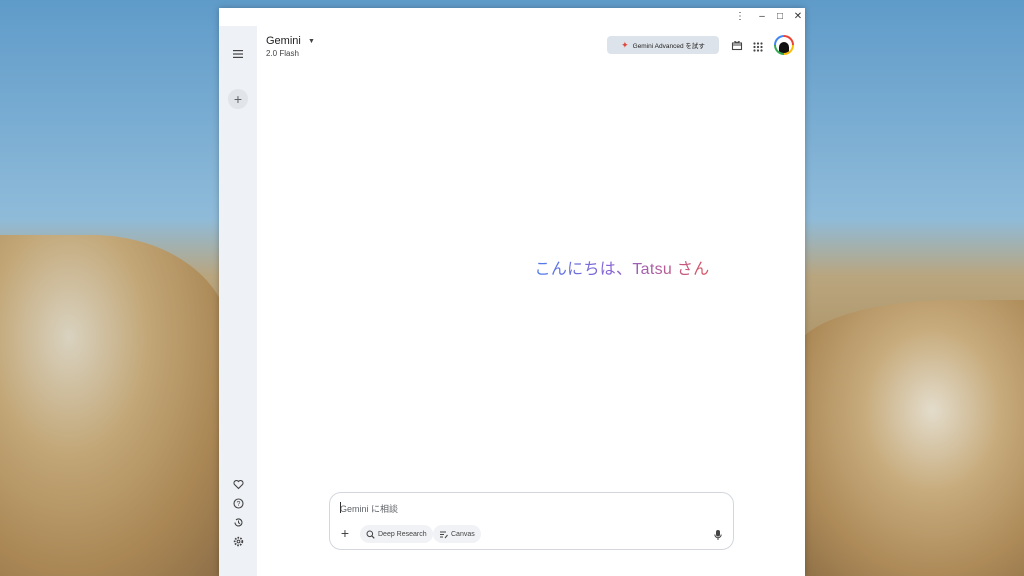  What do you see at coordinates (740, 17) in the screenshot?
I see `window-menu-button: ⋮` at bounding box center [740, 17].